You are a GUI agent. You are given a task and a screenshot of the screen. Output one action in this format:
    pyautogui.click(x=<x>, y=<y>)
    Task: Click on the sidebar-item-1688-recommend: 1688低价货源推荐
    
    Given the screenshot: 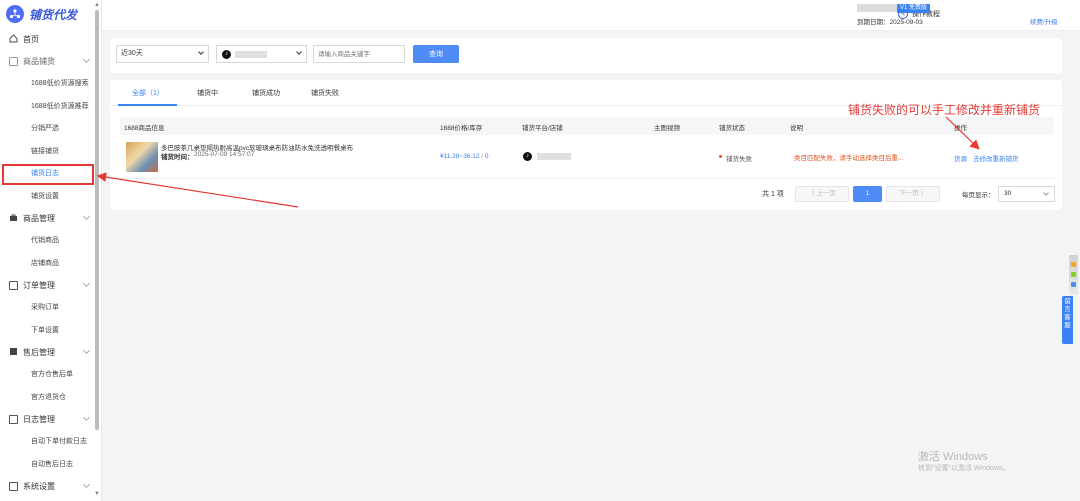 What is the action you would take?
    pyautogui.click(x=50, y=106)
    